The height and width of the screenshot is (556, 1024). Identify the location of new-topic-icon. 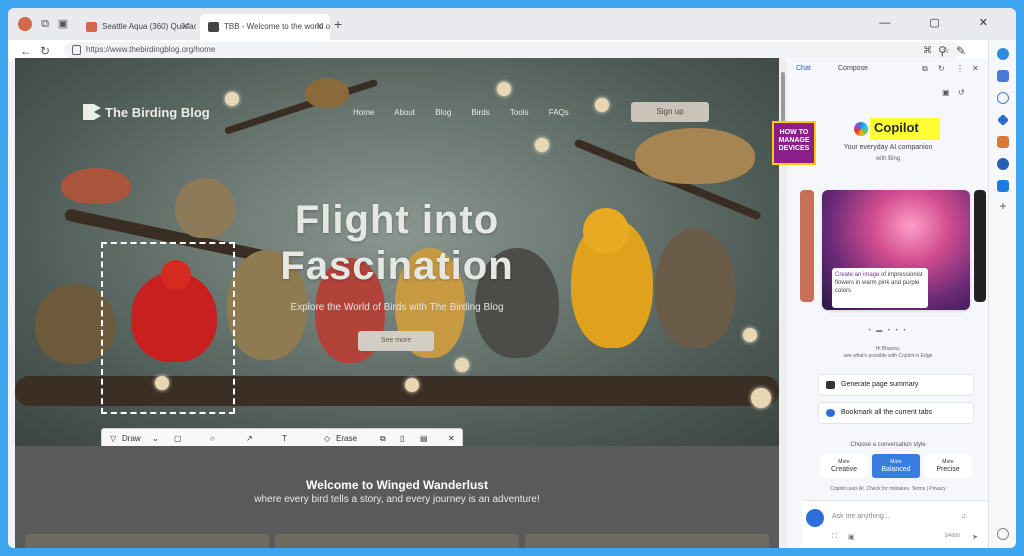
(815, 518).